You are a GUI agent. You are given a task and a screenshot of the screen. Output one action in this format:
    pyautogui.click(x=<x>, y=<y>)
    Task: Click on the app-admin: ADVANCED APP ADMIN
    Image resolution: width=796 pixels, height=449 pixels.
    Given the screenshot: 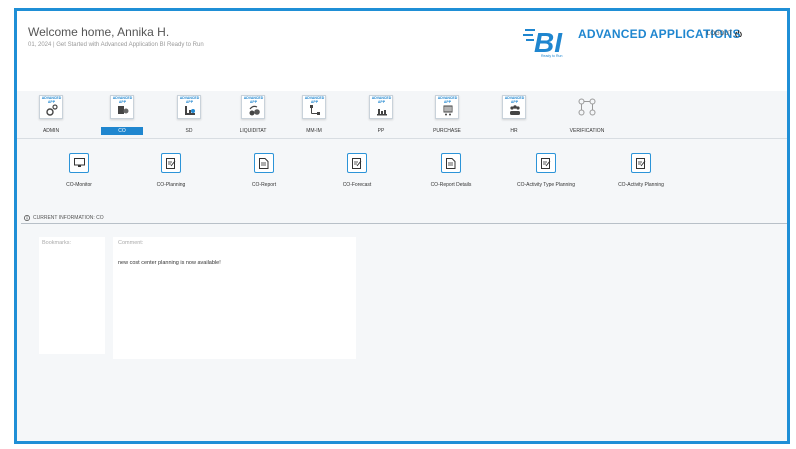 What is the action you would take?
    pyautogui.click(x=51, y=117)
    